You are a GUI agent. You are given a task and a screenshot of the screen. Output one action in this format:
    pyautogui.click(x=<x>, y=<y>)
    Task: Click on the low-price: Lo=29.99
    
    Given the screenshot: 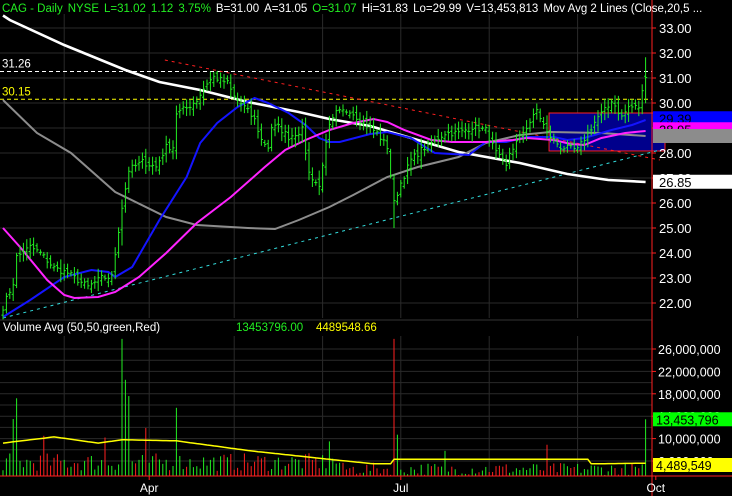 What is the action you would take?
    pyautogui.click(x=437, y=9)
    